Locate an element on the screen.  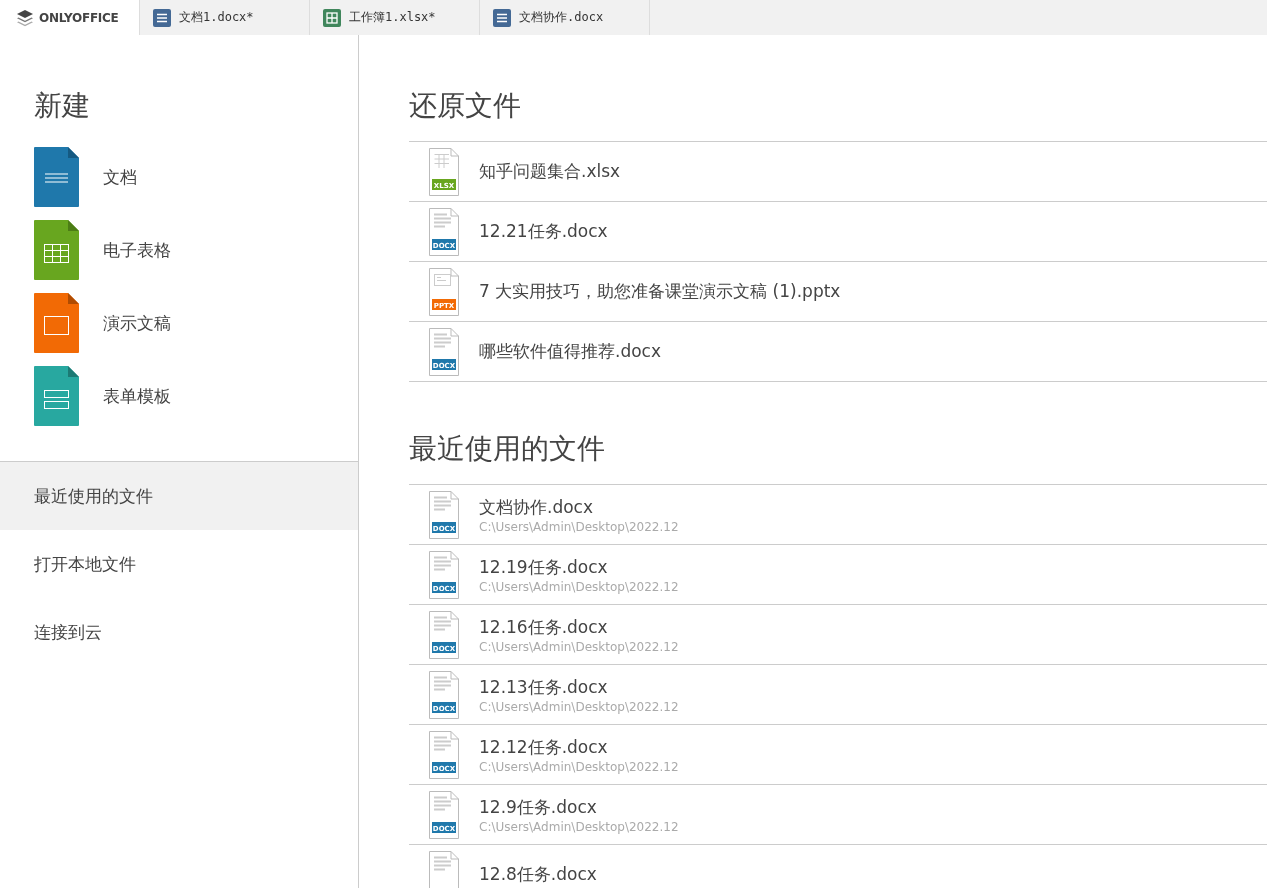
create-item: 演示文稿 is located at coordinates (134, 323).